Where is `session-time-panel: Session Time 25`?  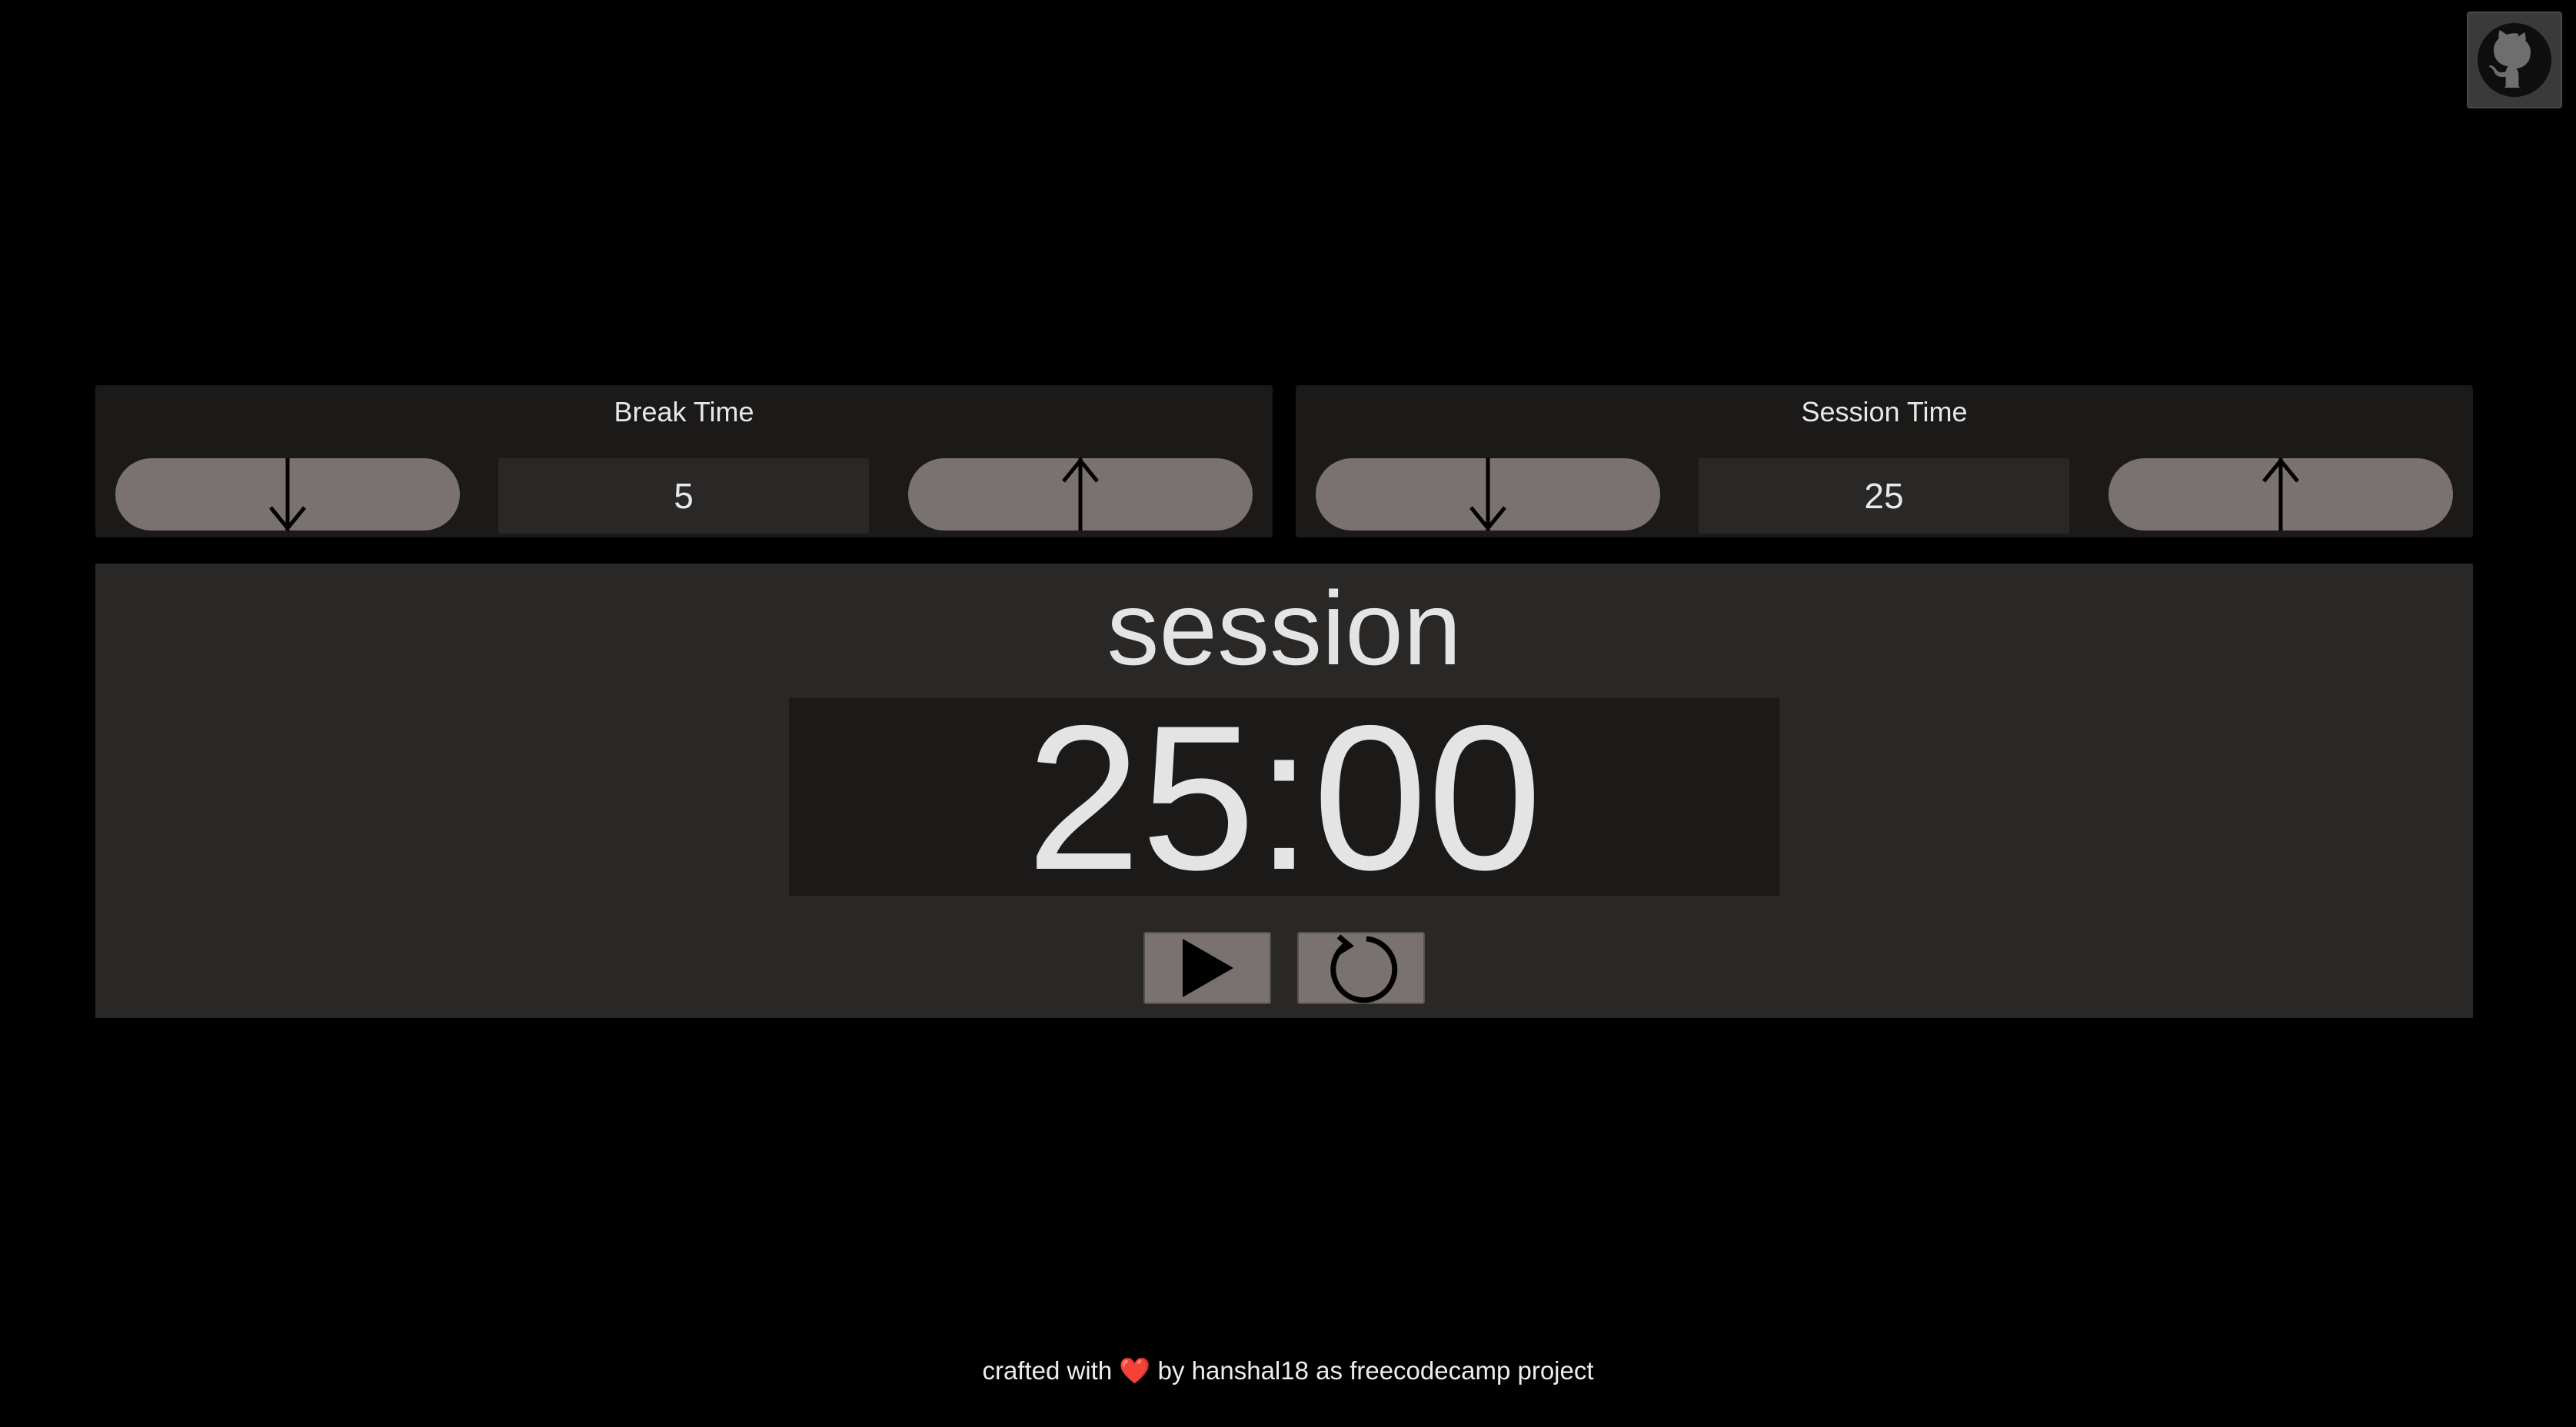
session-time-panel: Session Time 25 is located at coordinates (1885, 461).